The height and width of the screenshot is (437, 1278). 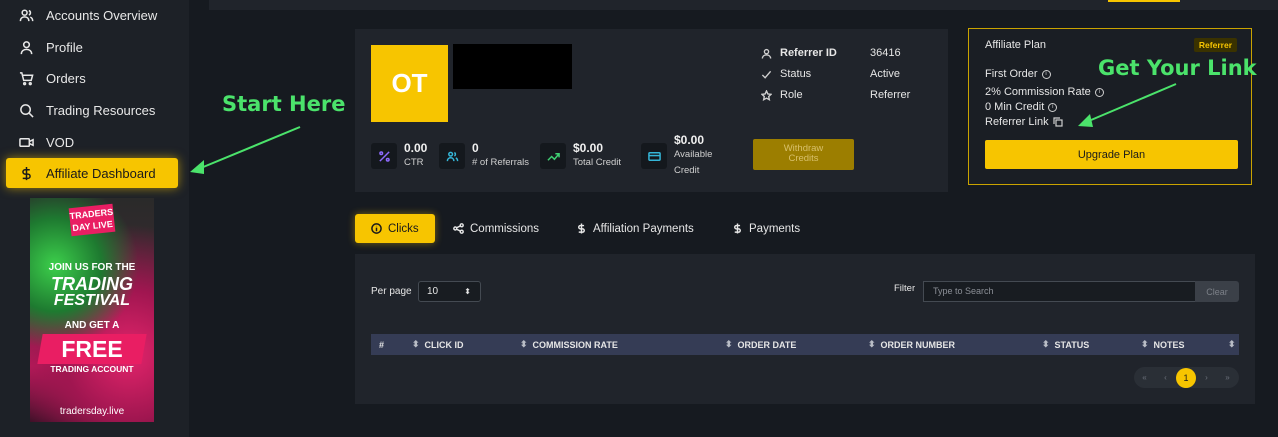 What do you see at coordinates (1018, 74) in the screenshot?
I see `first-order-row: First Order i` at bounding box center [1018, 74].